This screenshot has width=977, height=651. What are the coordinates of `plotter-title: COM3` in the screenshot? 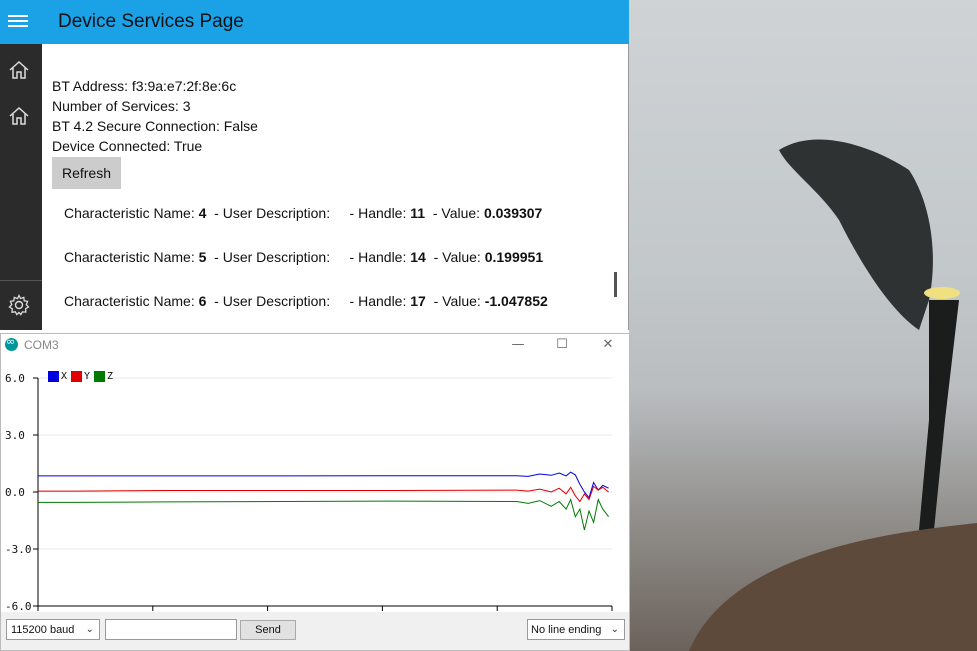 It's located at (41, 345).